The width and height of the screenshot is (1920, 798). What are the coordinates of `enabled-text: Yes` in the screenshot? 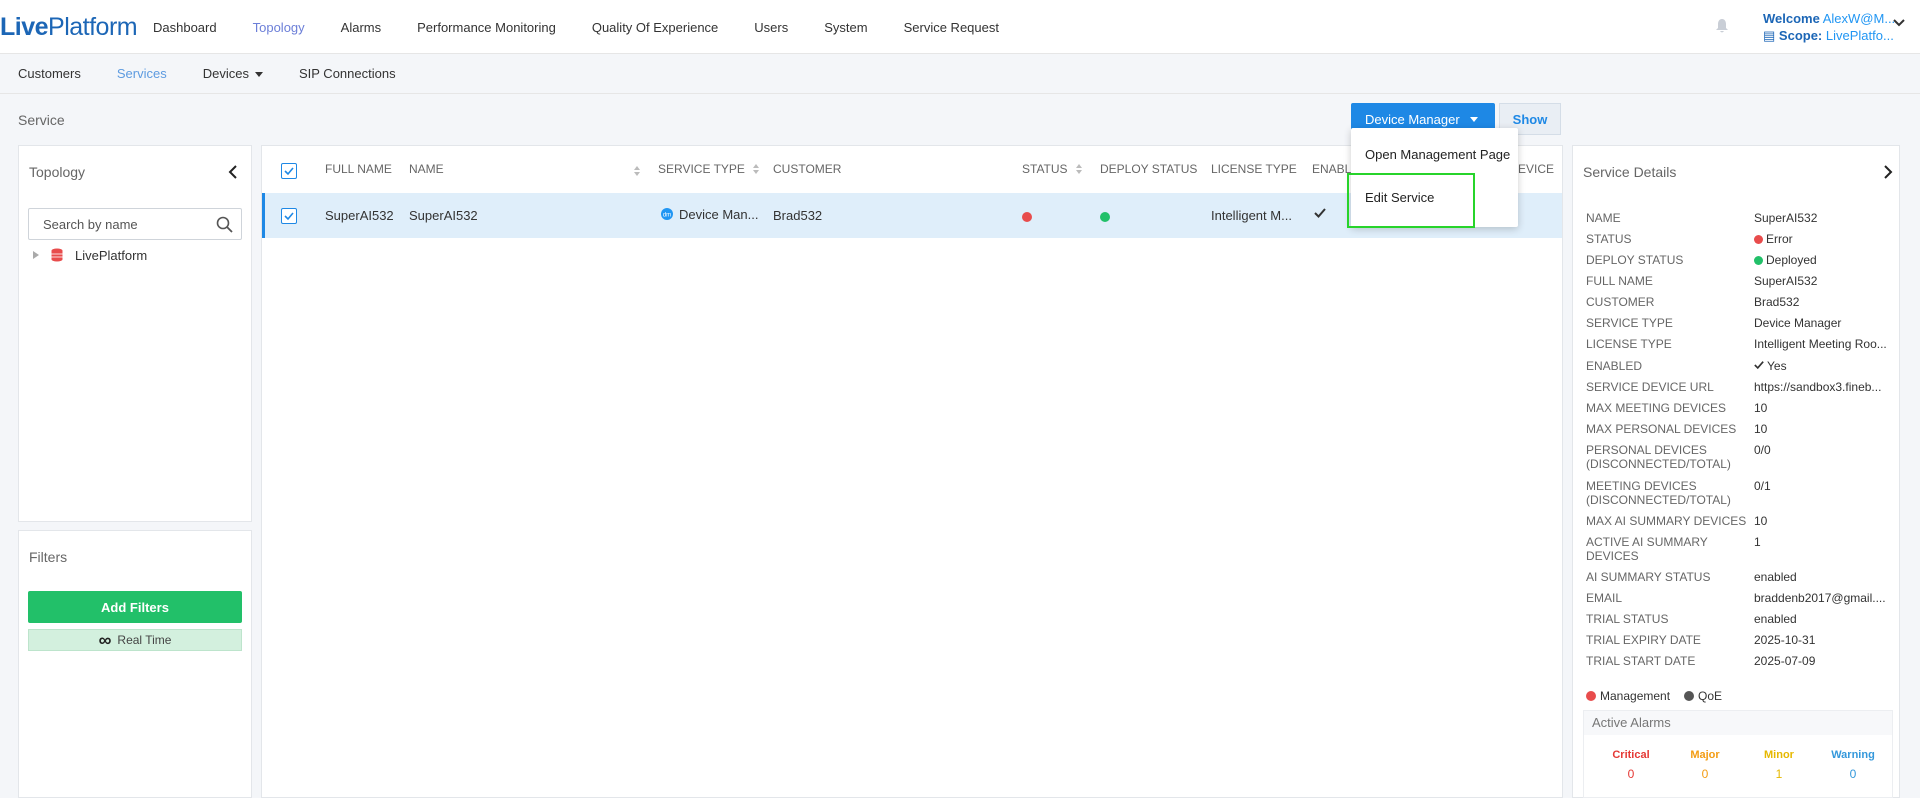 It's located at (1777, 366).